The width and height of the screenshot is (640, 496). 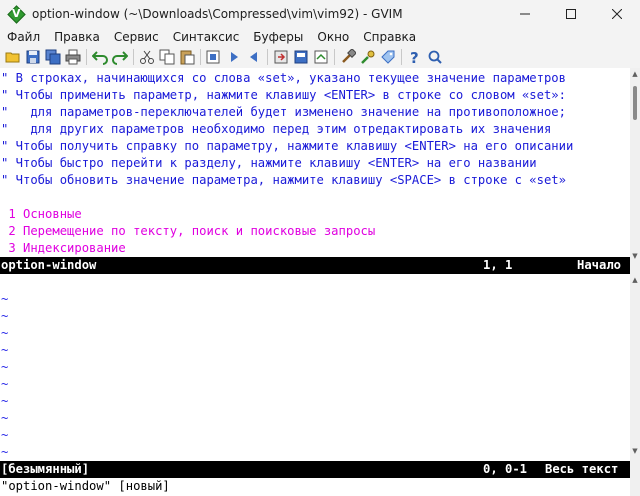 I want to click on find-next-button, so click(x=234, y=57).